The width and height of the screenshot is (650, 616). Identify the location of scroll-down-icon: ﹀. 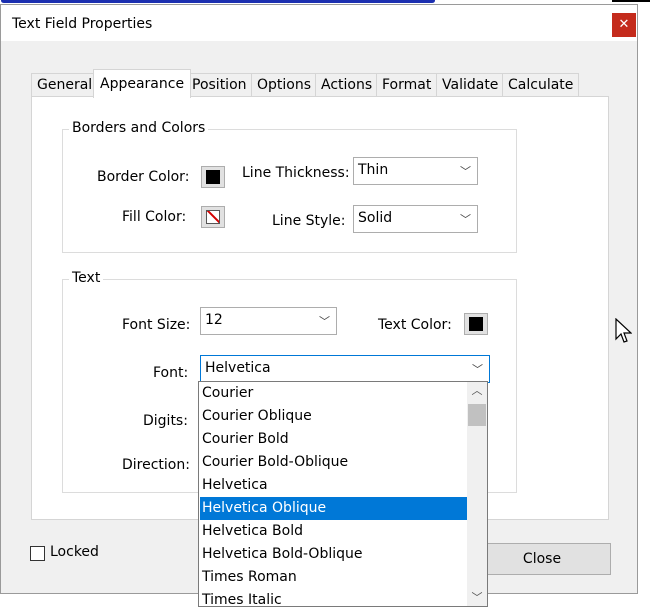
(477, 597).